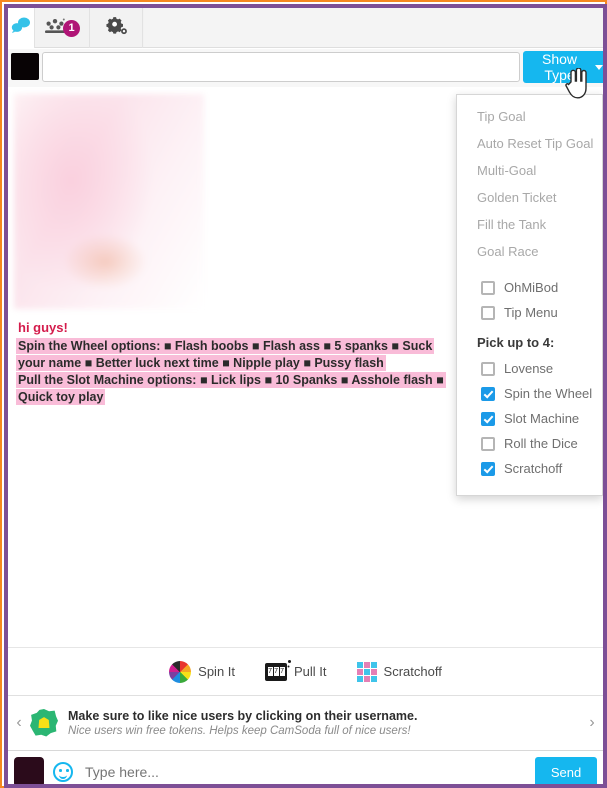 The width and height of the screenshot is (607, 788). Describe the element at coordinates (566, 770) in the screenshot. I see `send-button: Send` at that location.